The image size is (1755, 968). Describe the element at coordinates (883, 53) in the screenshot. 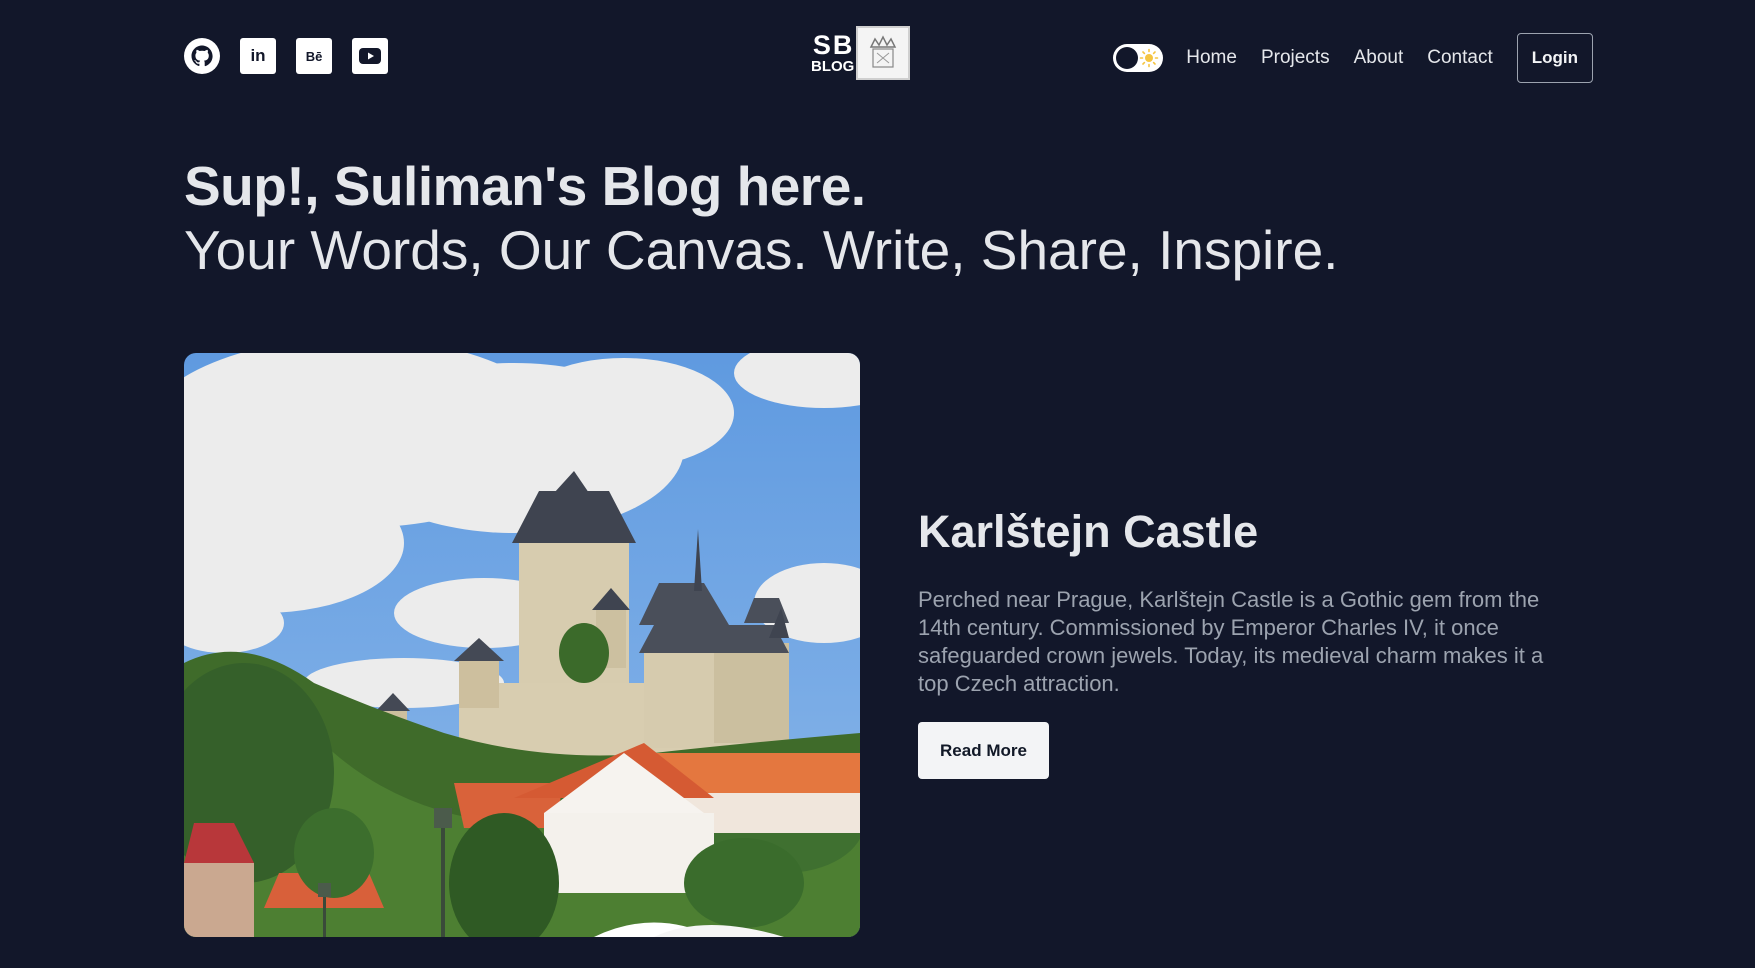

I see `crown-icon` at that location.